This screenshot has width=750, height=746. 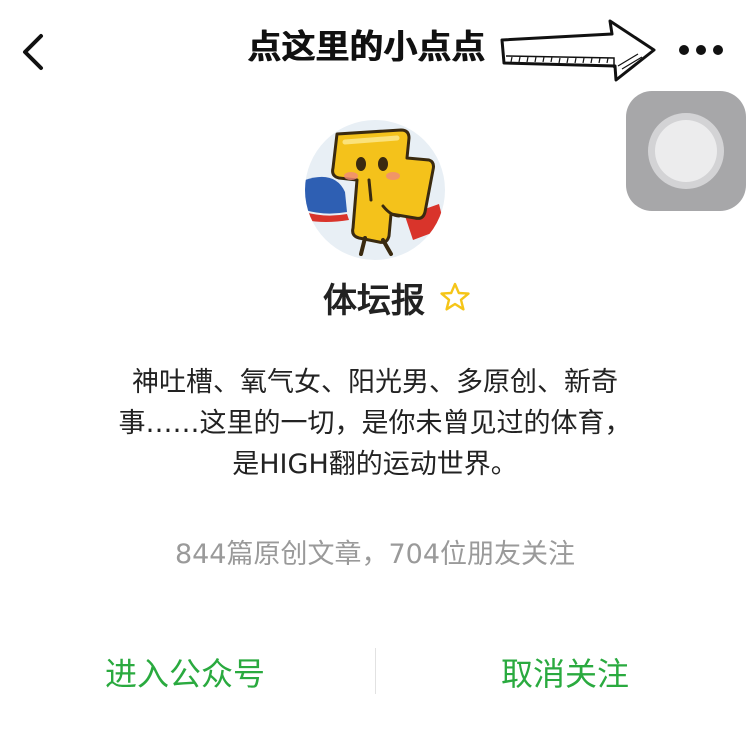 I want to click on description-line: 神吐槽、氧气女、阳光男、多原创、新奇, so click(x=375, y=382).